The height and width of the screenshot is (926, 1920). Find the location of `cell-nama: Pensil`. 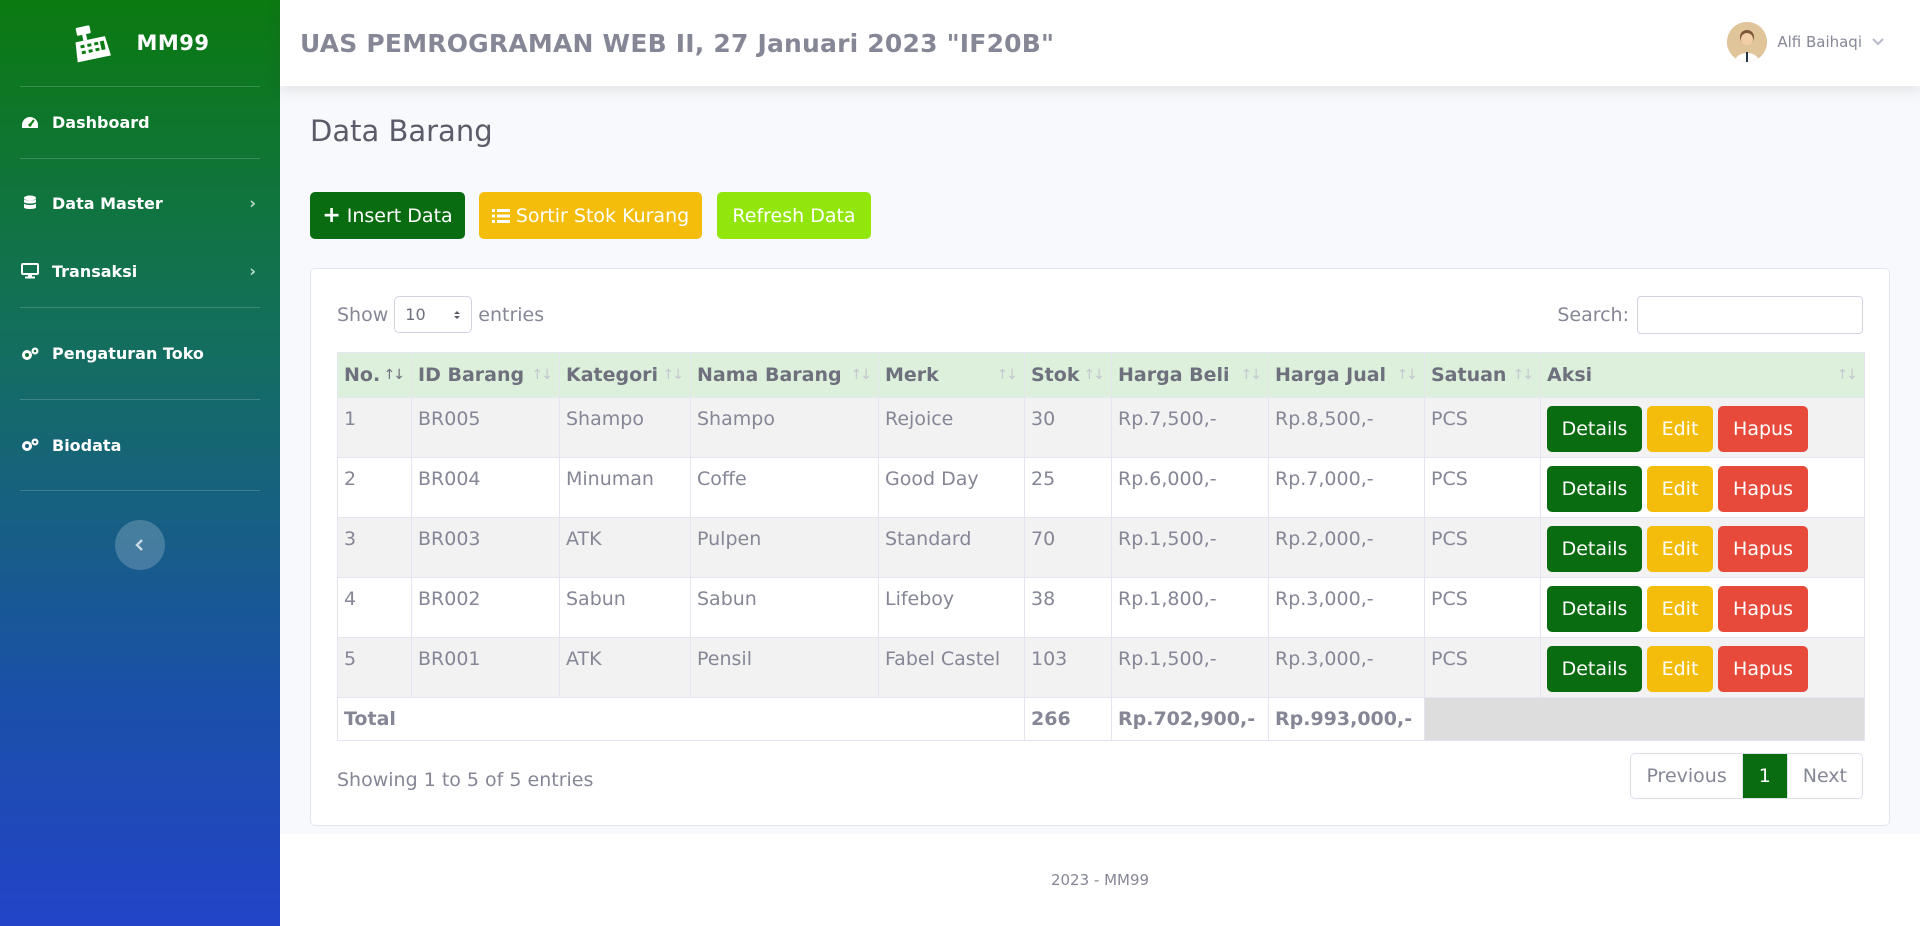

cell-nama: Pensil is located at coordinates (784, 667).